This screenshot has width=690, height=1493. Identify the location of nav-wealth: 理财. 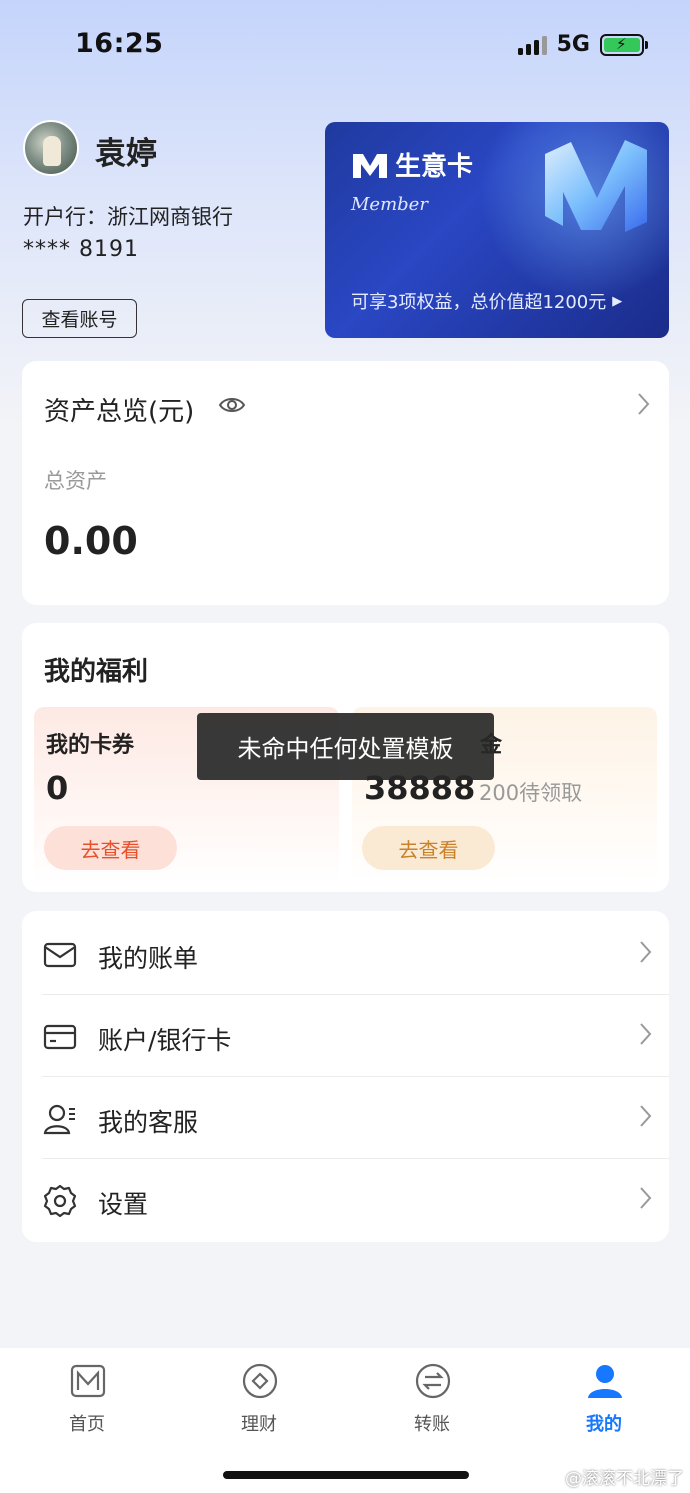
(259, 1398).